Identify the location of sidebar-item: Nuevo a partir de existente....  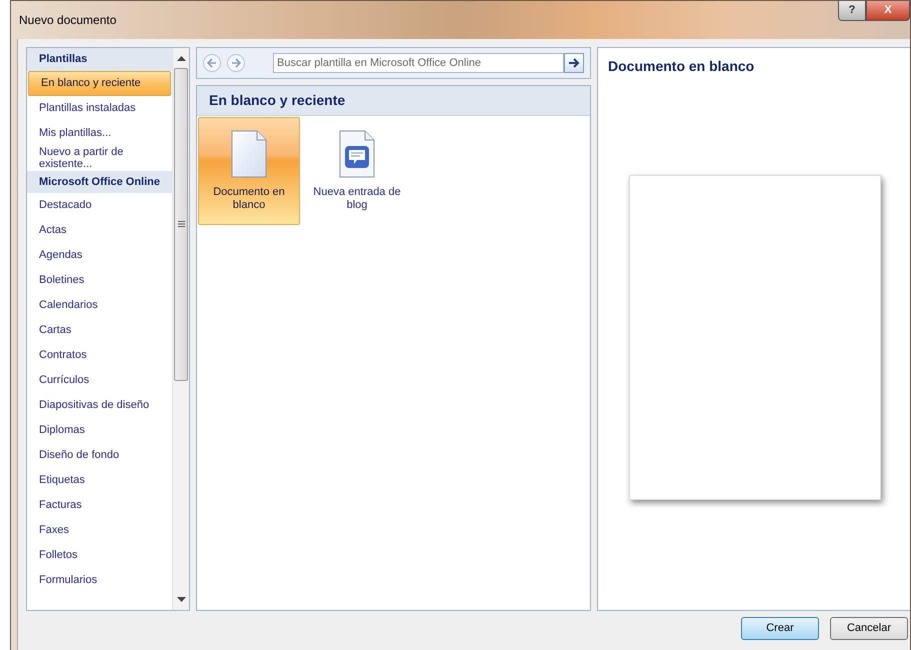
(99, 158).